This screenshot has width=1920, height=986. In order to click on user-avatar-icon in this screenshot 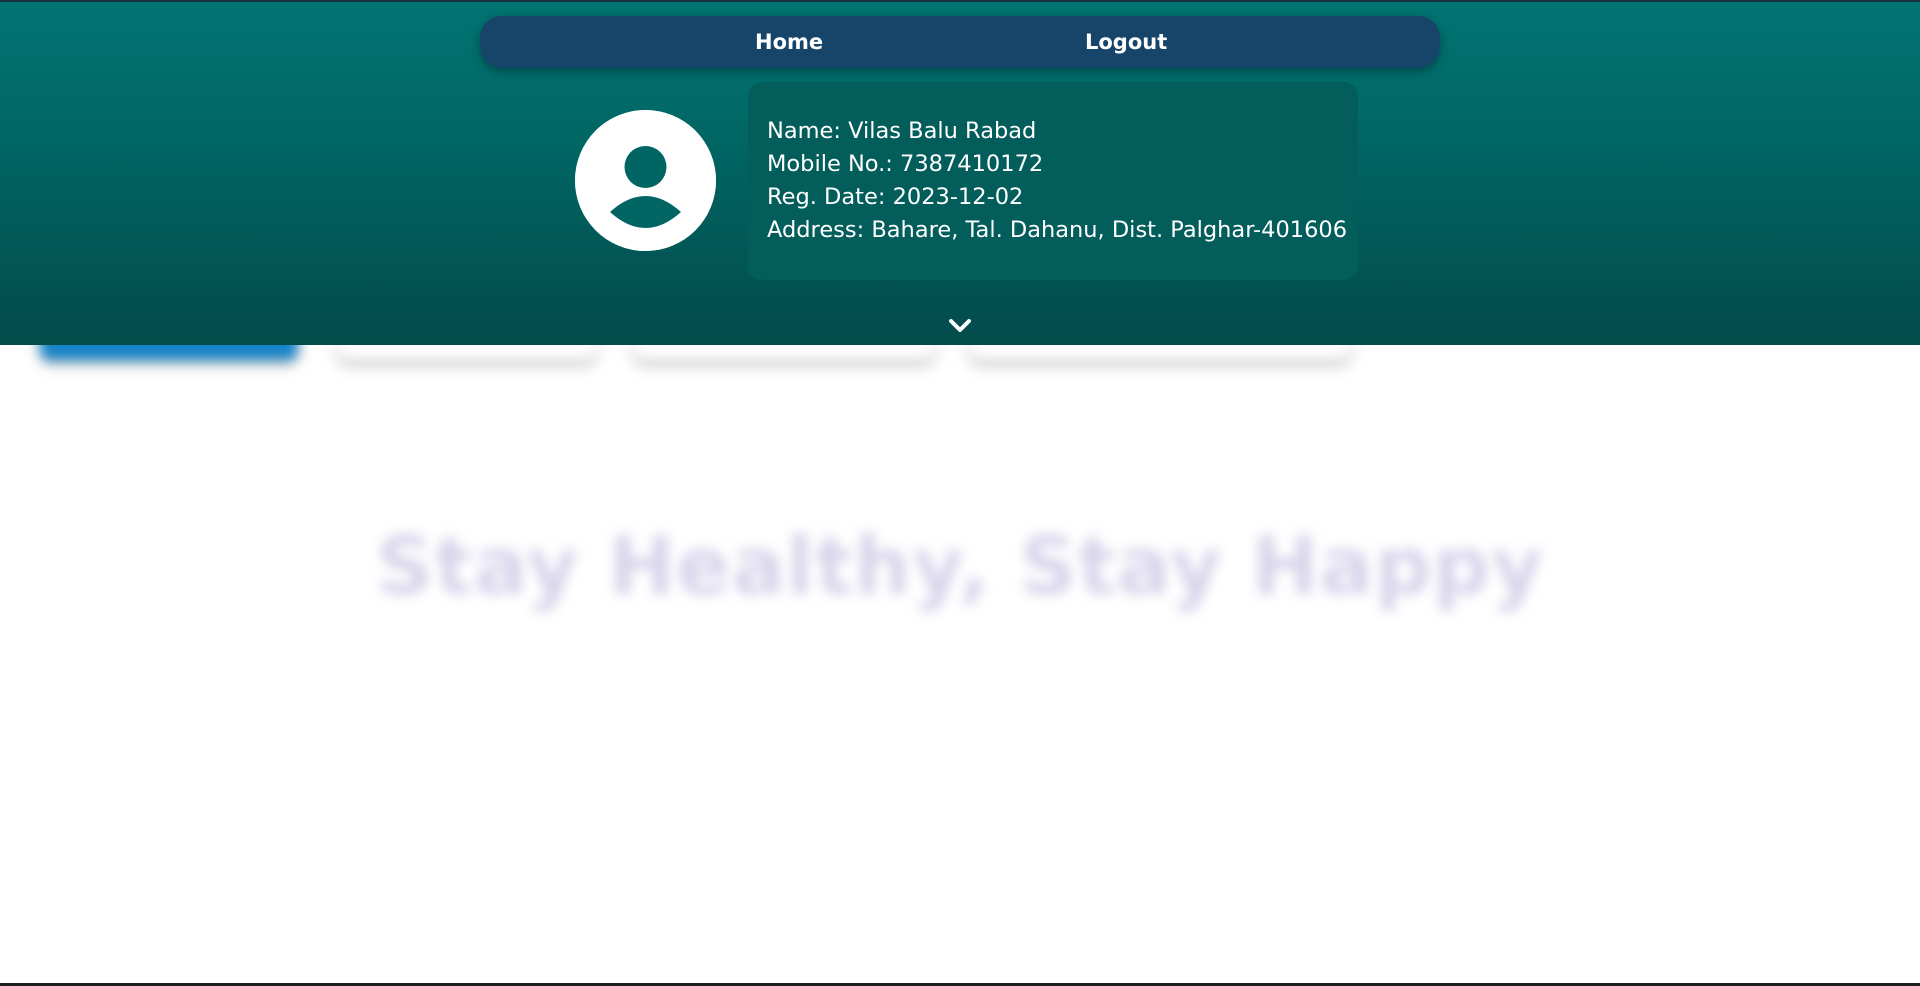, I will do `click(645, 180)`.